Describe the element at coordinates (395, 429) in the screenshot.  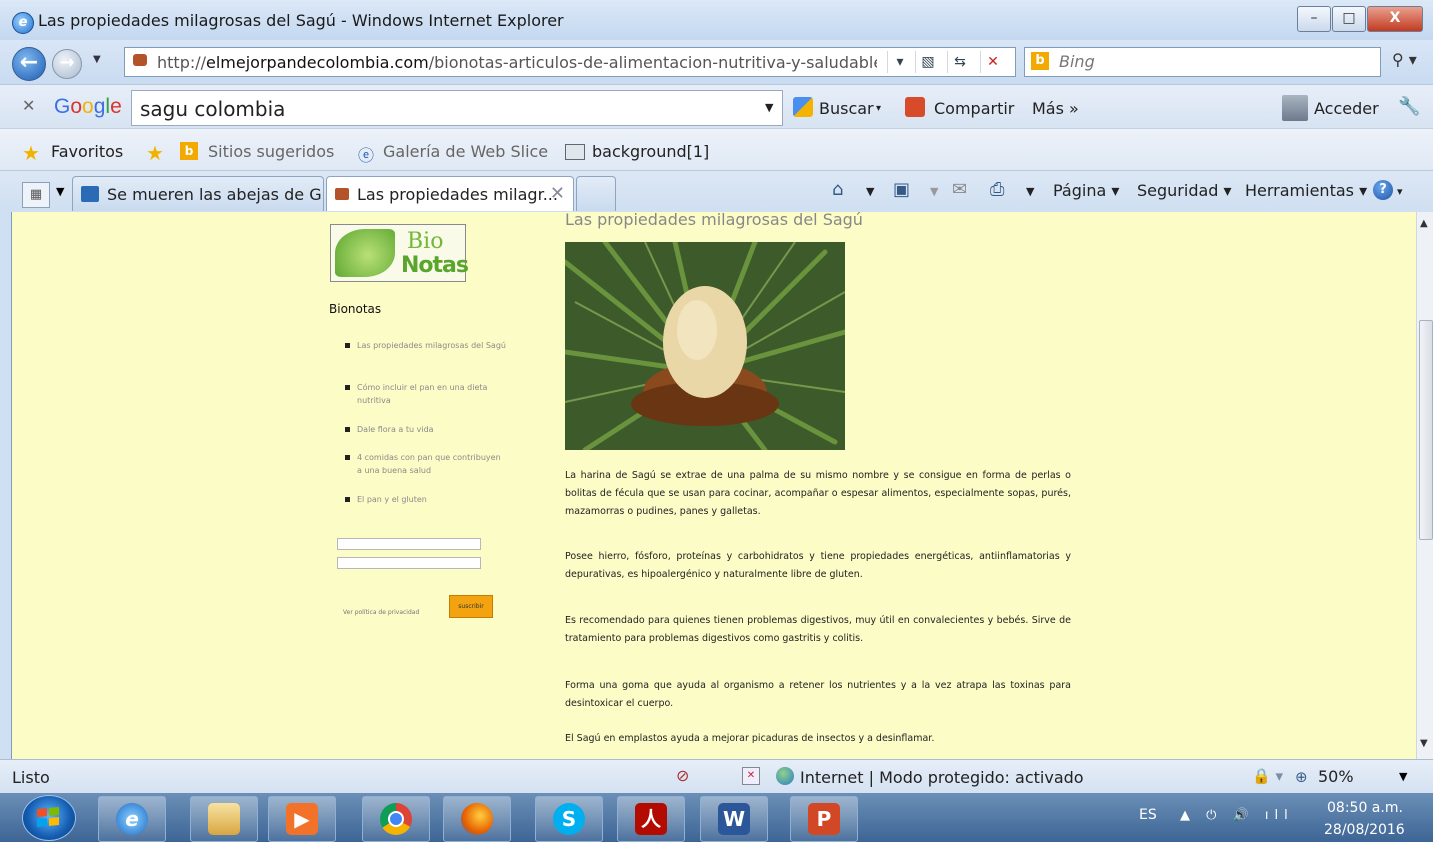
I see `sidebar-link-label: Dale flora a tu vida` at that location.